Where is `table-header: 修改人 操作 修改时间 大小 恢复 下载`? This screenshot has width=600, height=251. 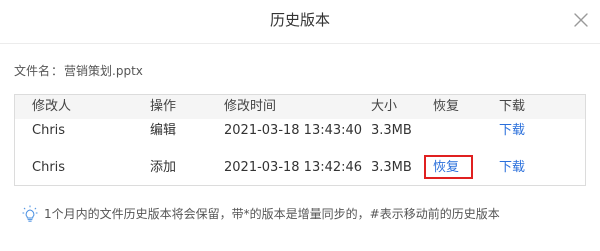 table-header: 修改人 操作 修改时间 大小 恢复 下载 is located at coordinates (300, 107).